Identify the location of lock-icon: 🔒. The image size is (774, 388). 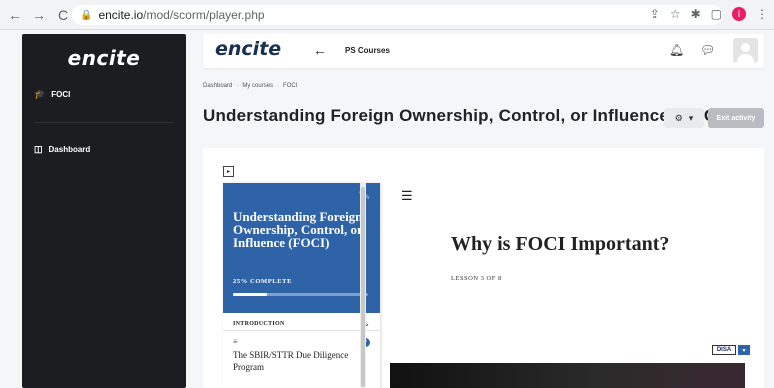
(86, 15).